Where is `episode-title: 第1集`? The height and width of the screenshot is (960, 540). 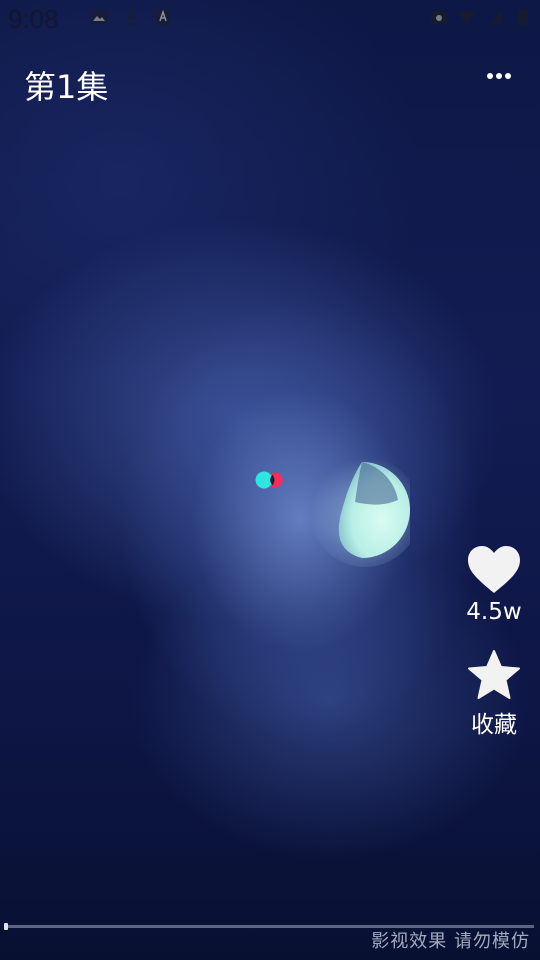
episode-title: 第1集 is located at coordinates (66, 87).